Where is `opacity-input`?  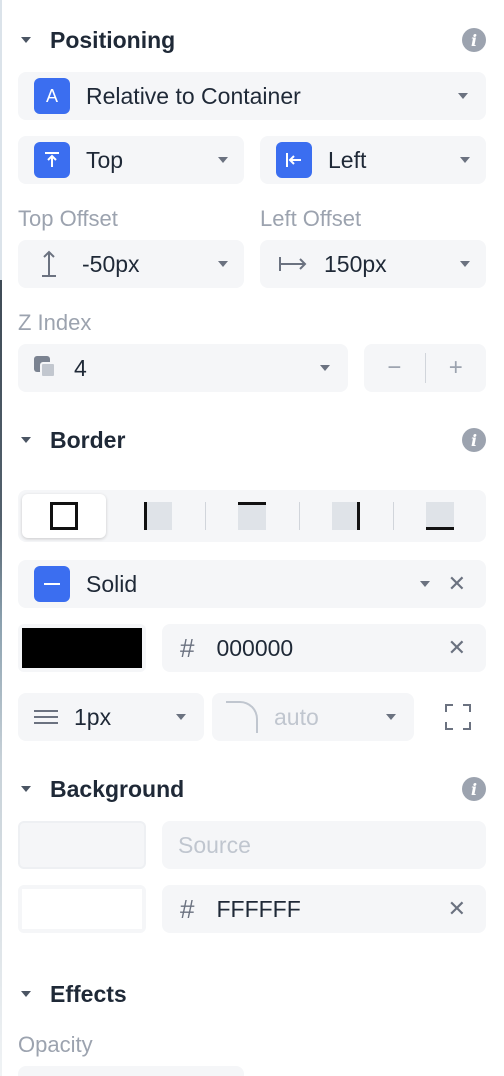 opacity-input is located at coordinates (131, 1071).